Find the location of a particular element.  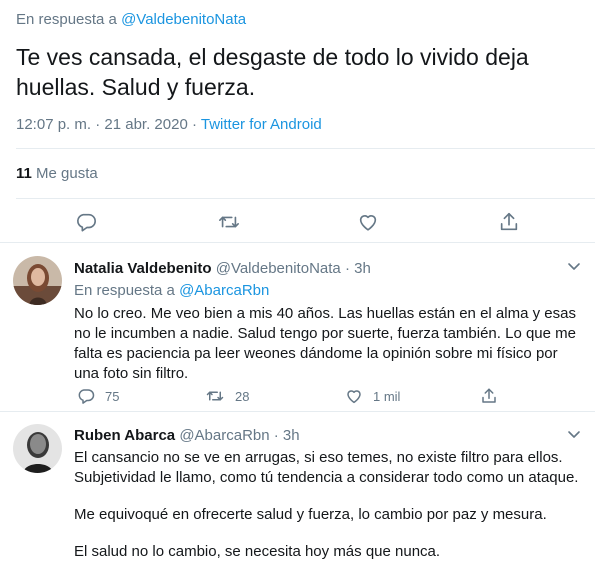

reply-button is located at coordinates (86, 222).